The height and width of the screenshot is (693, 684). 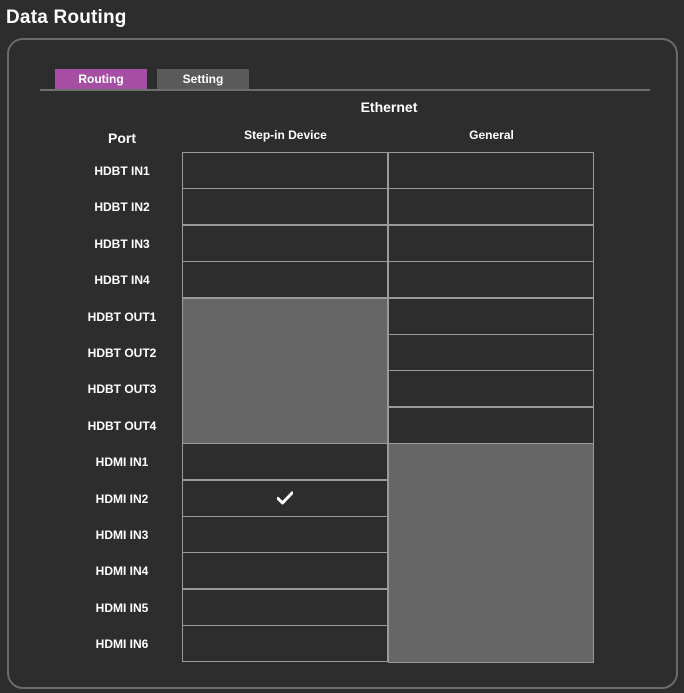 What do you see at coordinates (285, 135) in the screenshot?
I see `step-in-device-column-header: Step-in Device` at bounding box center [285, 135].